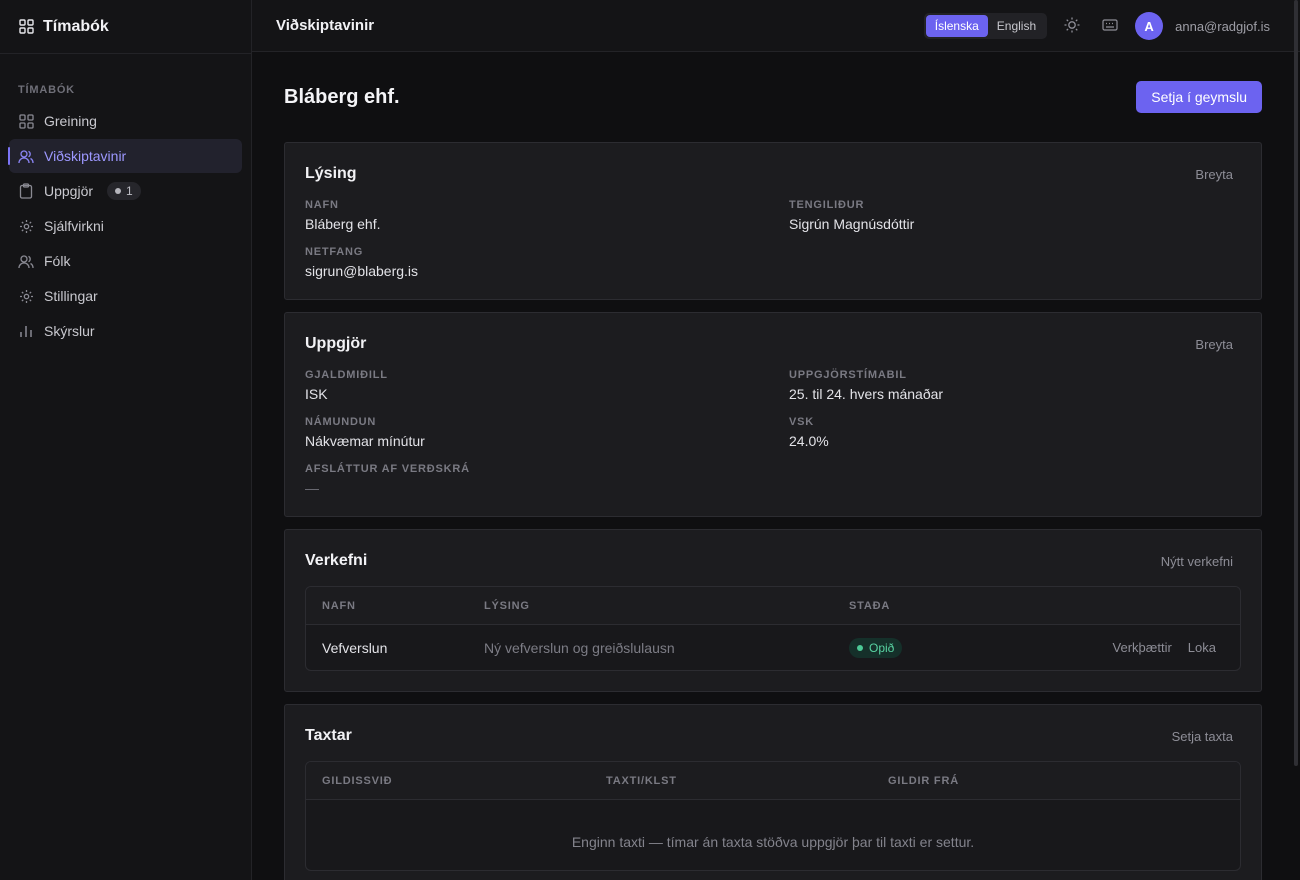 Image resolution: width=1300 pixels, height=880 pixels. What do you see at coordinates (1218, 344) in the screenshot?
I see `edit-billing-button: Breyta` at bounding box center [1218, 344].